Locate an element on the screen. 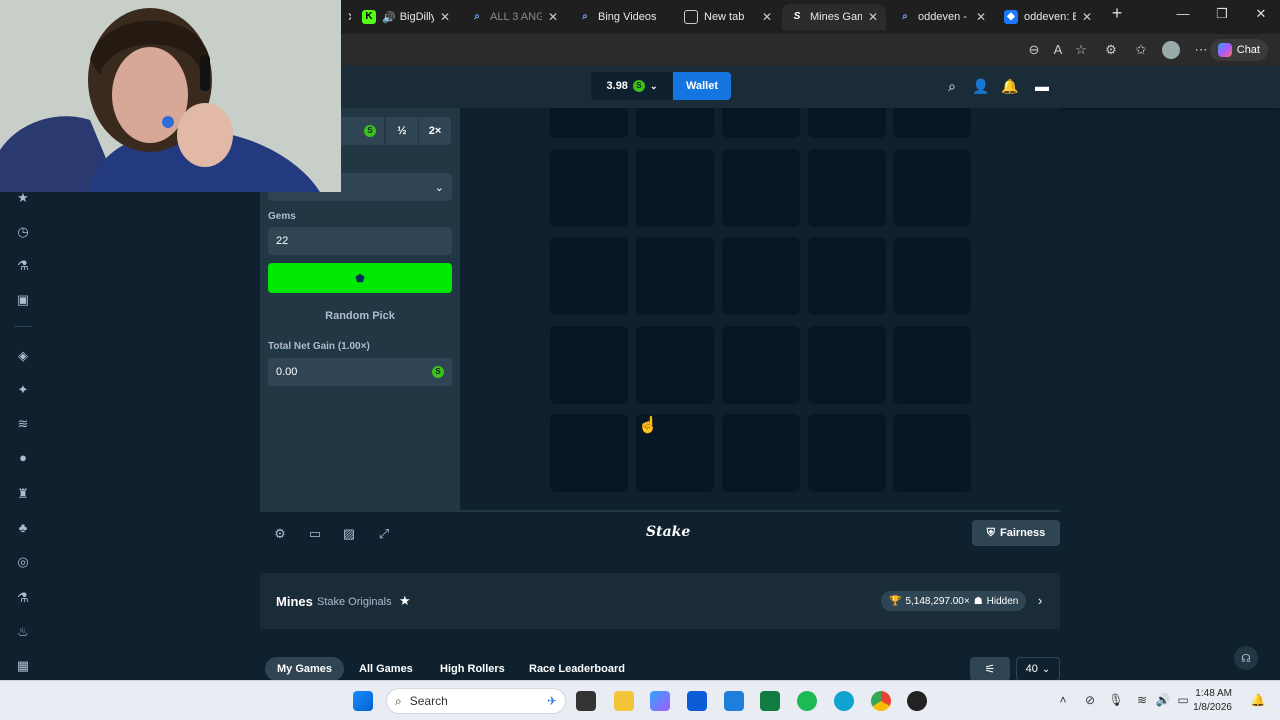 This screenshot has width=1280, height=720. fairness-button: ⛨ Fairness is located at coordinates (1016, 533).